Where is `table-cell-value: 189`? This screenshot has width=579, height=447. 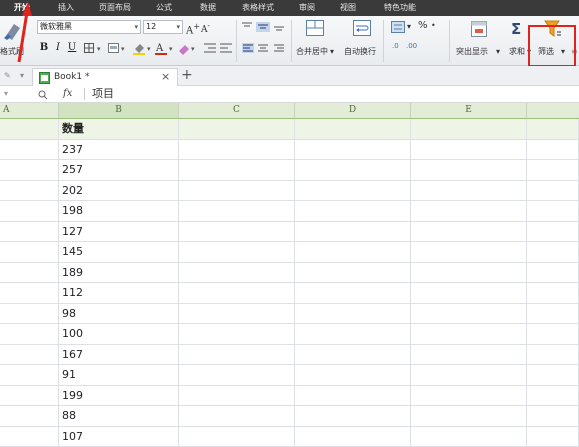
table-cell-value: 189 is located at coordinates (119, 273).